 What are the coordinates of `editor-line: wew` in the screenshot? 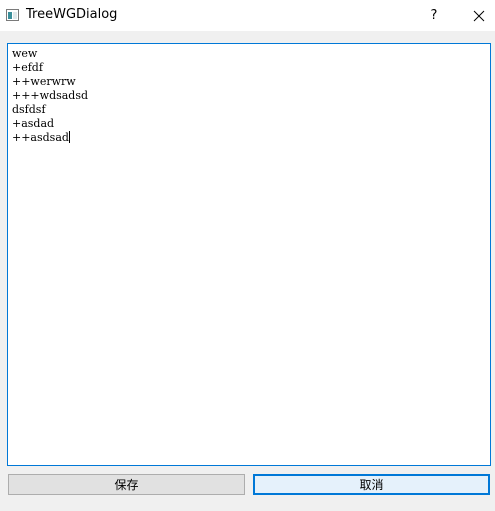 It's located at (25, 53).